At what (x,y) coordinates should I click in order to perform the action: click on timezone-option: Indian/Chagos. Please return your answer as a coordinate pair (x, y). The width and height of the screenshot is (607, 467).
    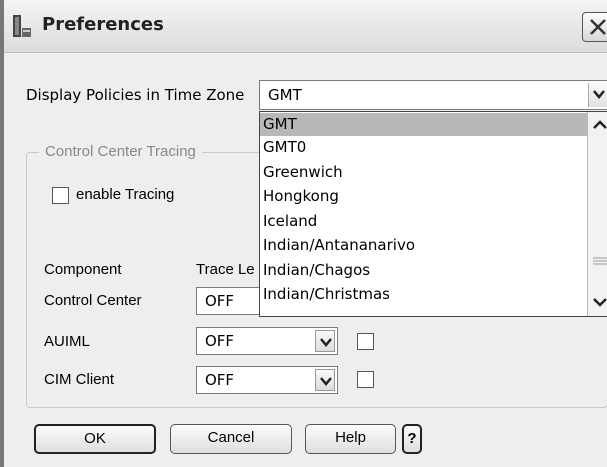
    Looking at the image, I should click on (424, 270).